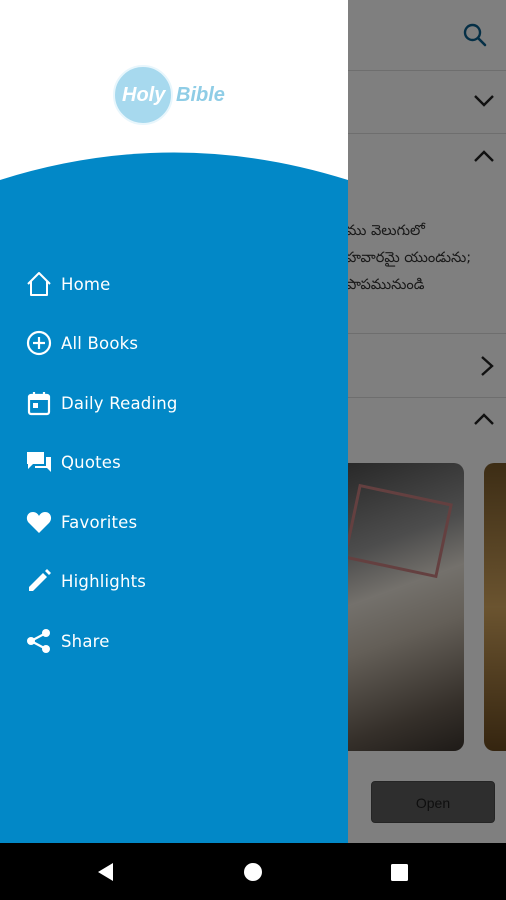  I want to click on menu-label-daily-reading: Daily Reading, so click(119, 403).